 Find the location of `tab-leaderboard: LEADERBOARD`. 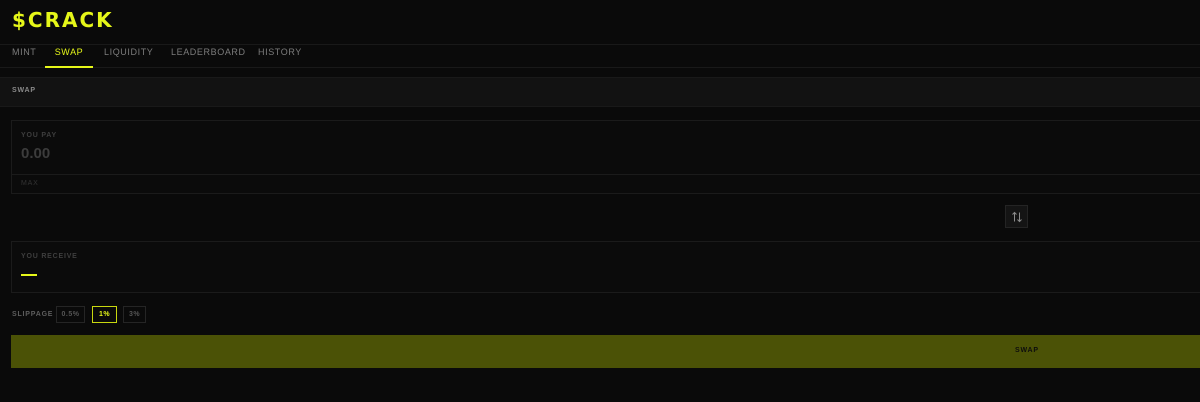

tab-leaderboard: LEADERBOARD is located at coordinates (208, 56).